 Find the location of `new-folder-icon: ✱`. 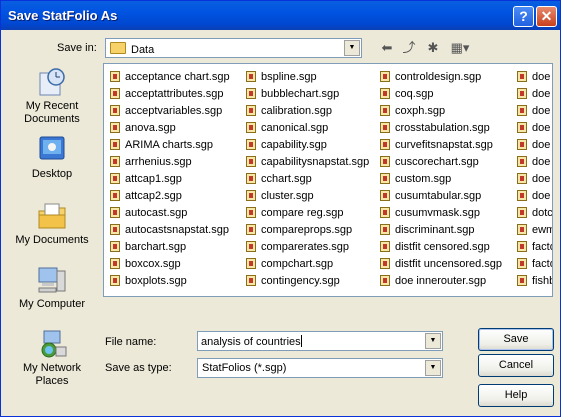

new-folder-icon: ✱ is located at coordinates (433, 48).